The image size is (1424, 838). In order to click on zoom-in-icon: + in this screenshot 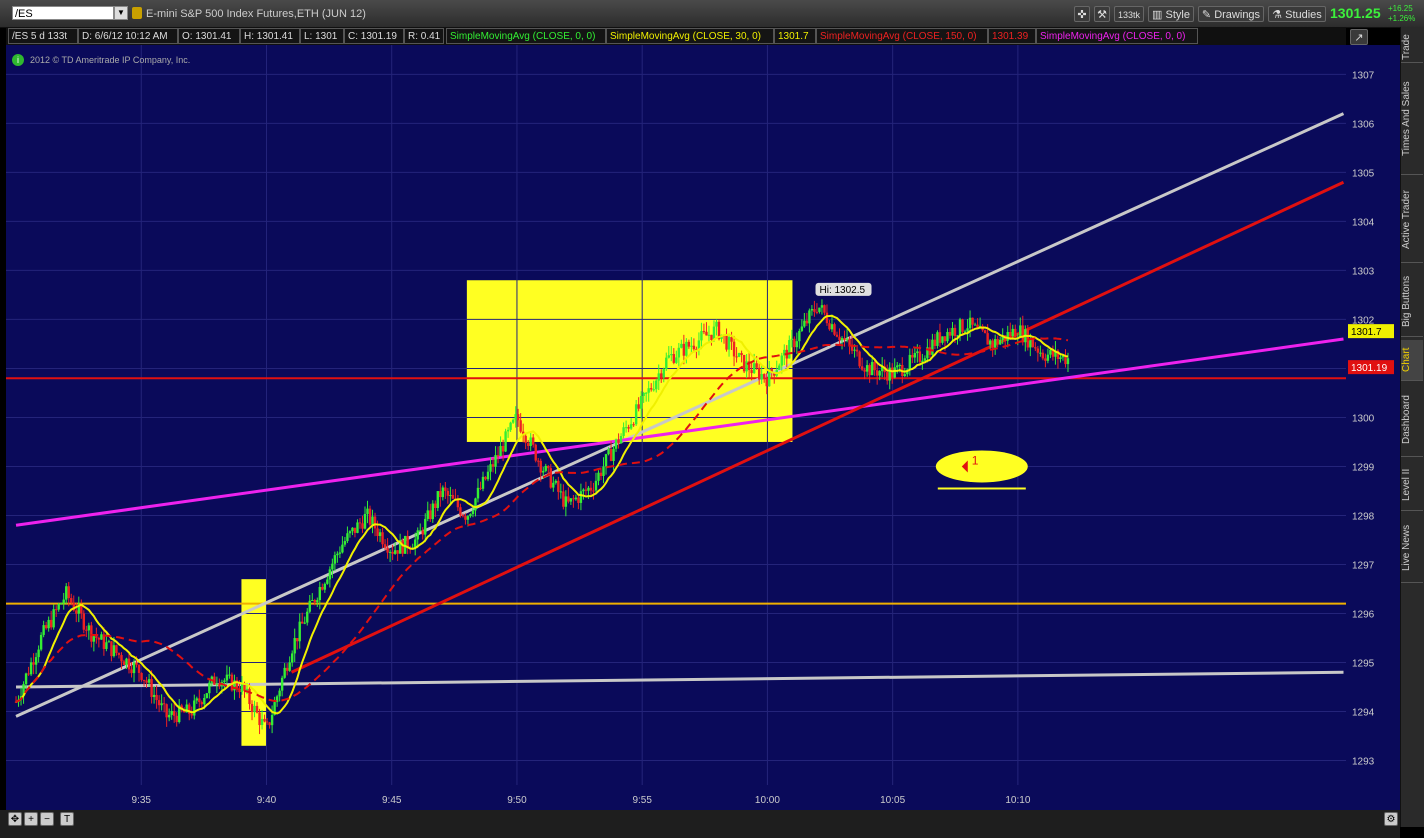, I will do `click(31, 819)`.